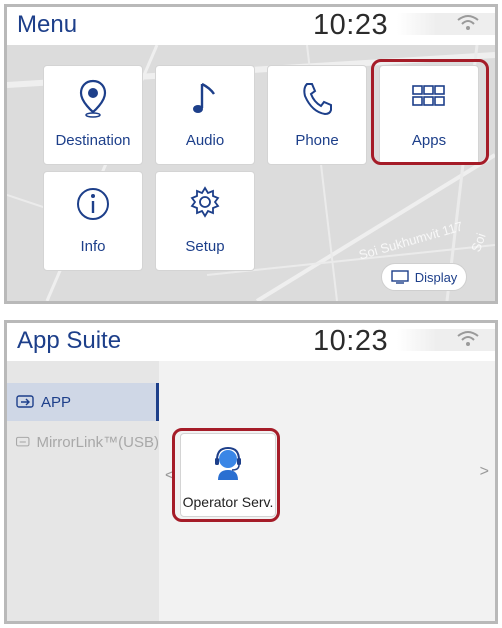 This screenshot has width=502, height=628. What do you see at coordinates (56, 402) in the screenshot?
I see `sidebar-item-label: APP` at bounding box center [56, 402].